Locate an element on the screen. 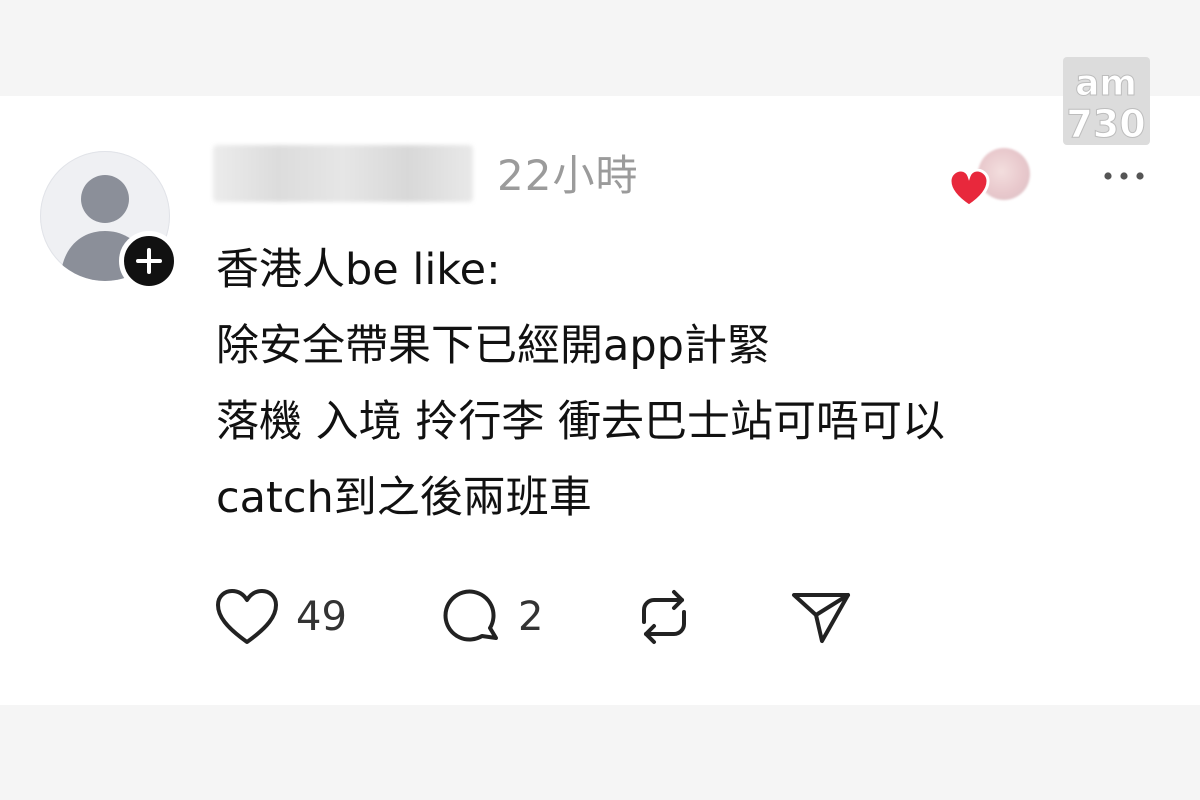 Image resolution: width=1200 pixels, height=800 pixels. post-timestamp: 22小時 is located at coordinates (568, 175).